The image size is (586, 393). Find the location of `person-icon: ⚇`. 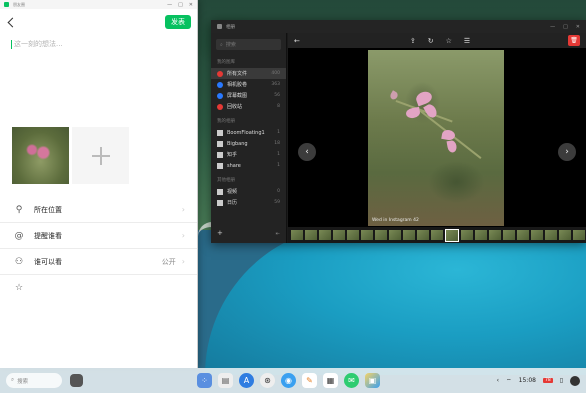

person-icon: ⚇ is located at coordinates (19, 261).